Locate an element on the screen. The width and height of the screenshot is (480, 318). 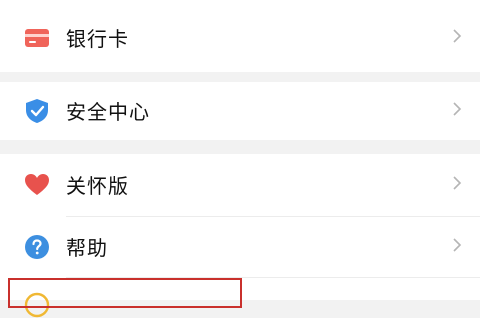
heart-icon is located at coordinates (37, 184).